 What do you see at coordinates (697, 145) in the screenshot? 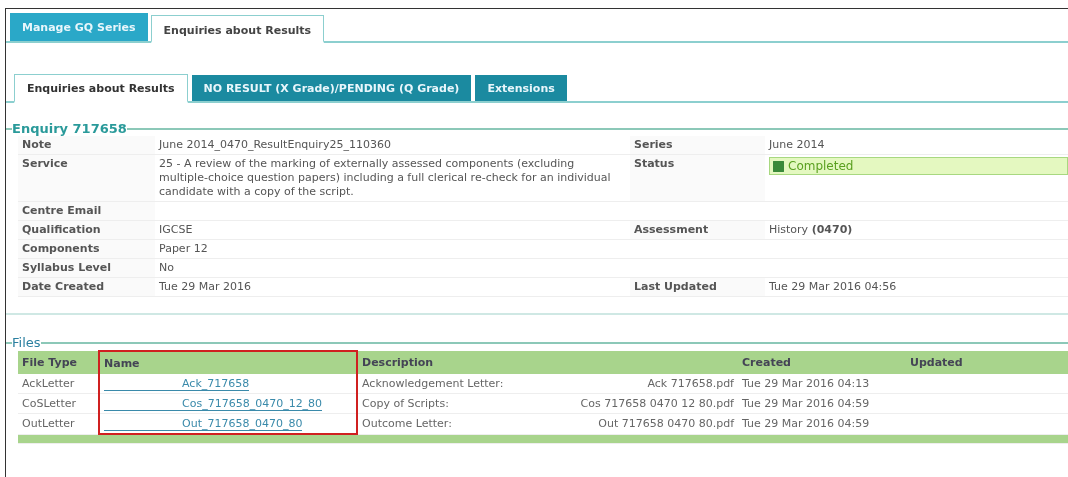
I see `field-label: Series` at bounding box center [697, 145].